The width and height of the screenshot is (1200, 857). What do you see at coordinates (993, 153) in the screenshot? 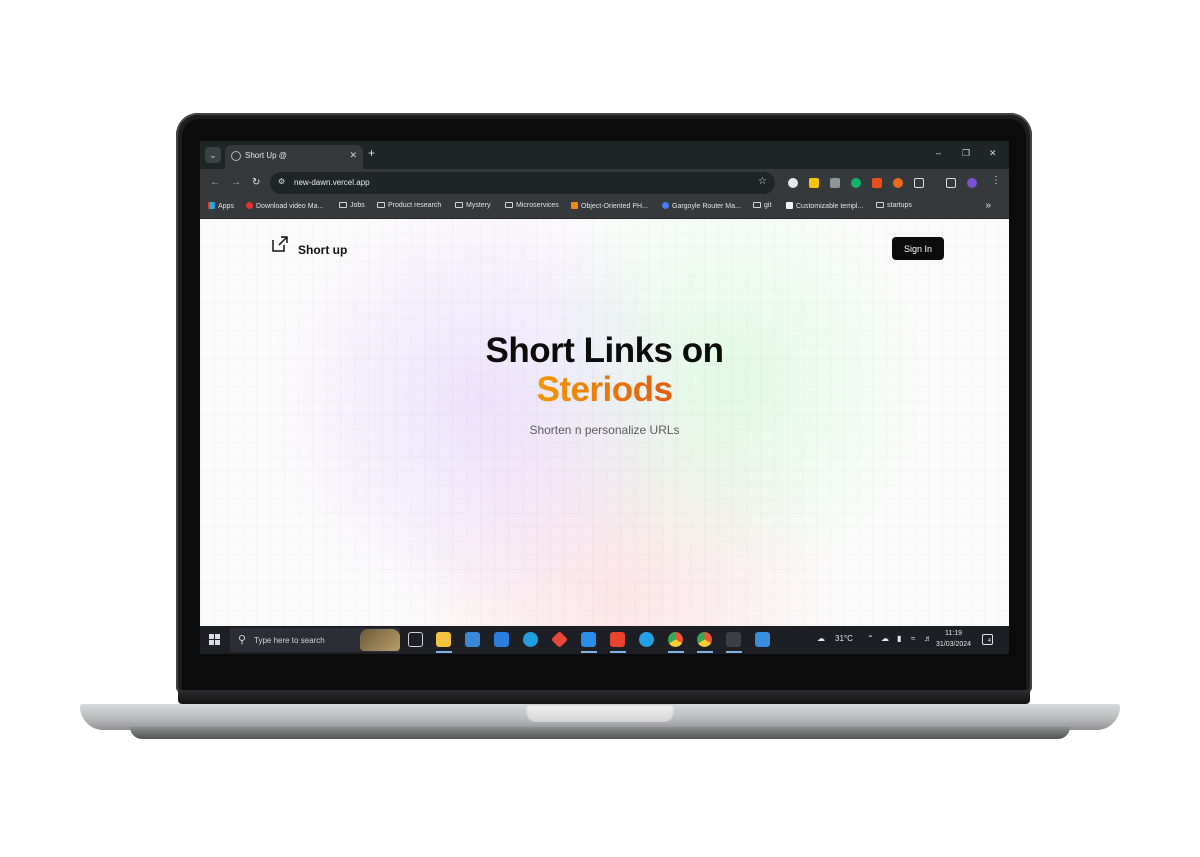
I see `close-window-icon: ✕` at bounding box center [993, 153].